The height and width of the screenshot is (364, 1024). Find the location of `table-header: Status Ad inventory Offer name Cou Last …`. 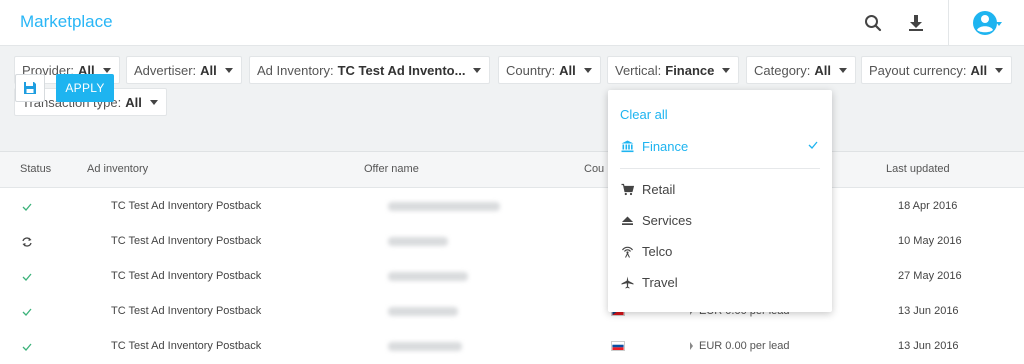

table-header: Status Ad inventory Offer name Cou Last … is located at coordinates (512, 170).